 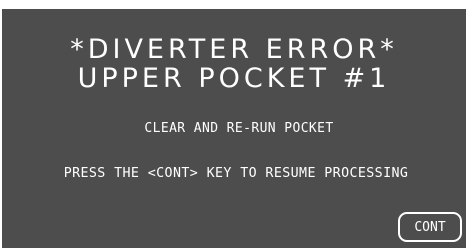 I want to click on cont-button-label: CONT, so click(x=430, y=227).